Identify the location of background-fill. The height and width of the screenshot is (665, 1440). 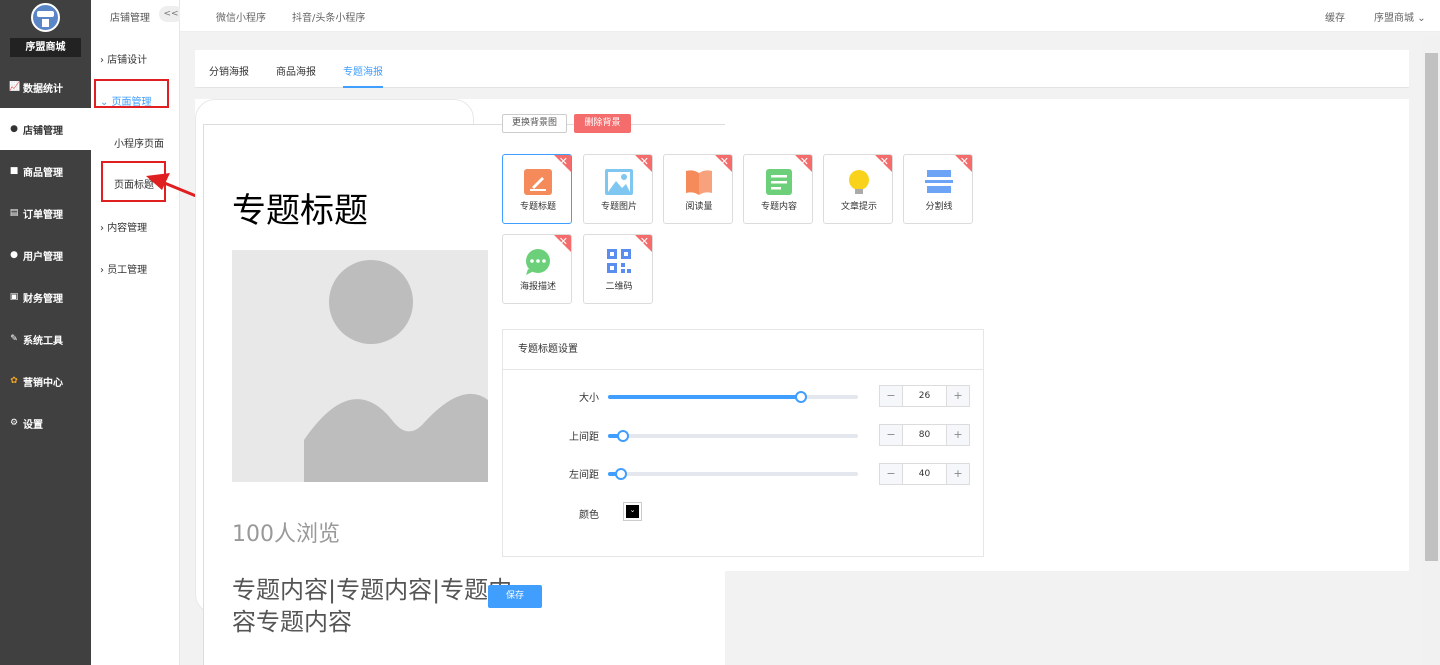
(1067, 618).